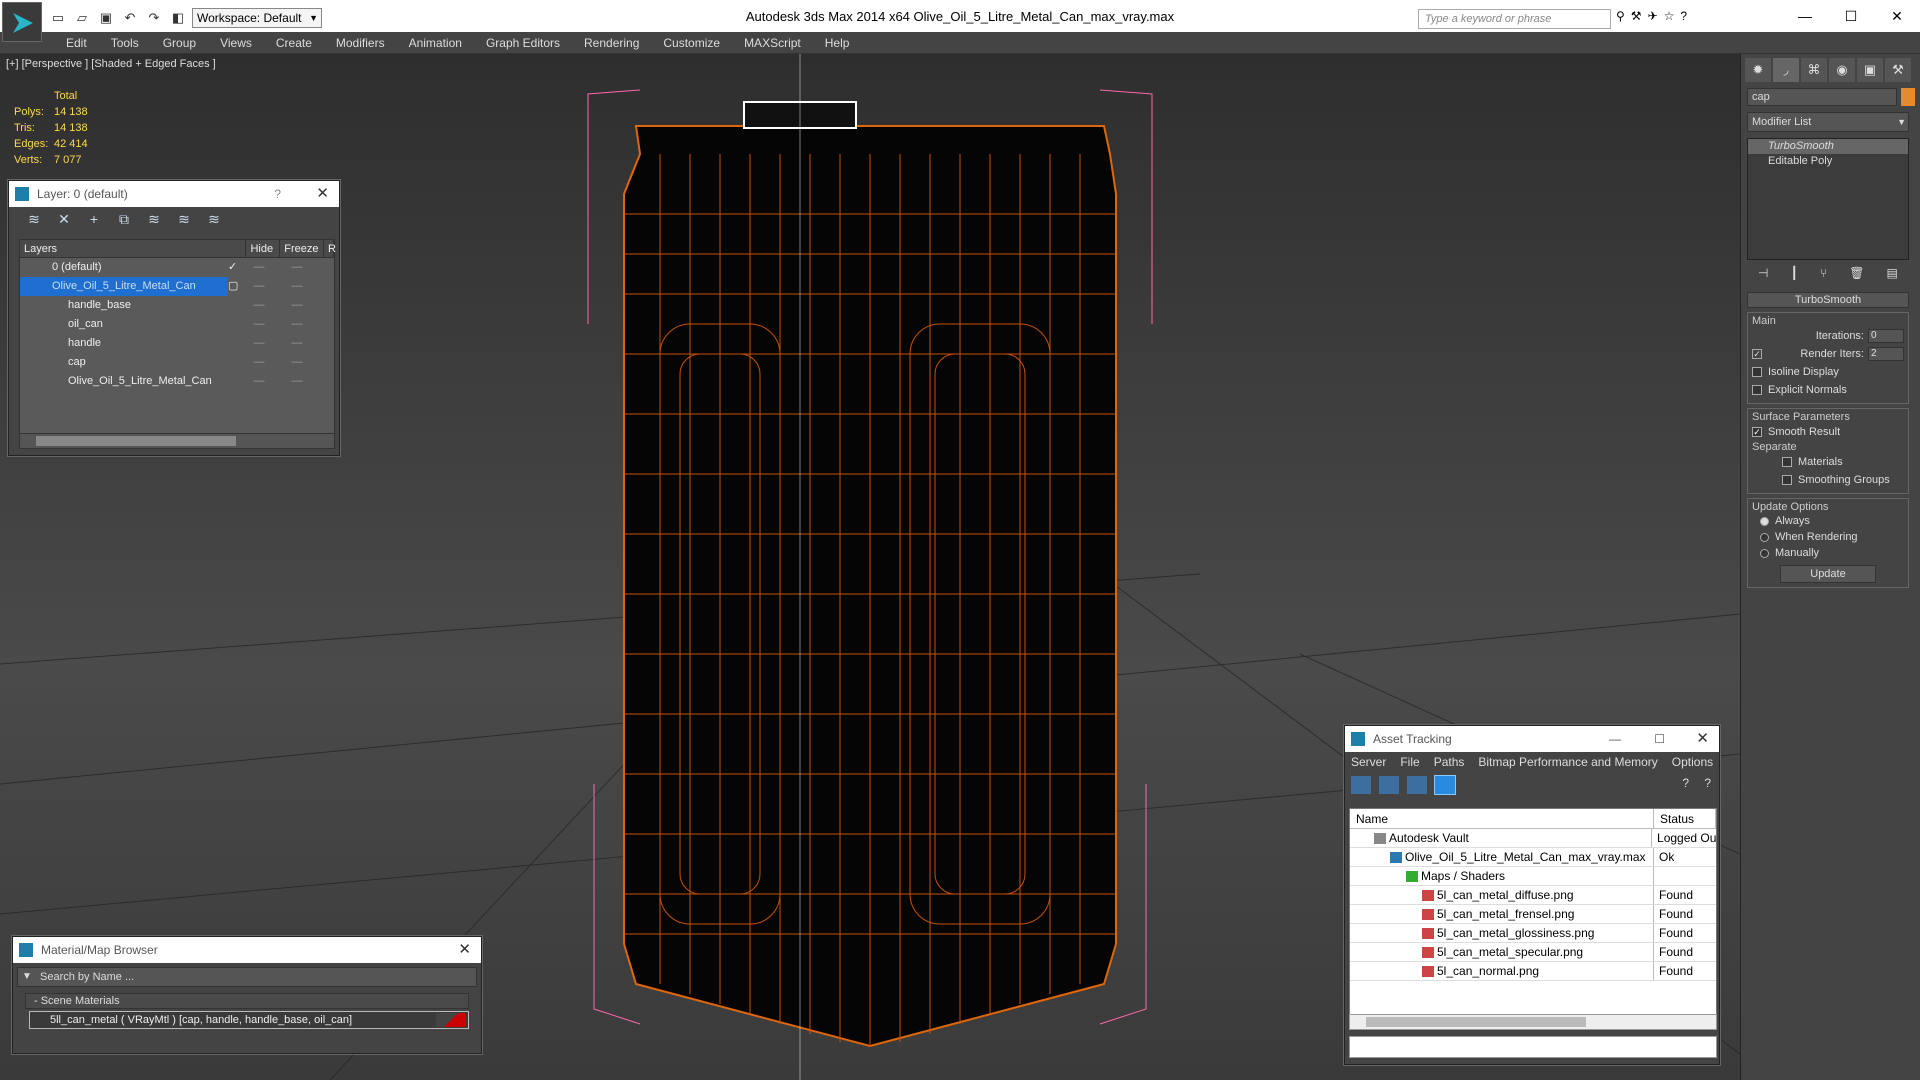 The height and width of the screenshot is (1080, 1920). Describe the element at coordinates (154, 221) in the screenshot. I see `highlight-layer-icon: ≋` at that location.